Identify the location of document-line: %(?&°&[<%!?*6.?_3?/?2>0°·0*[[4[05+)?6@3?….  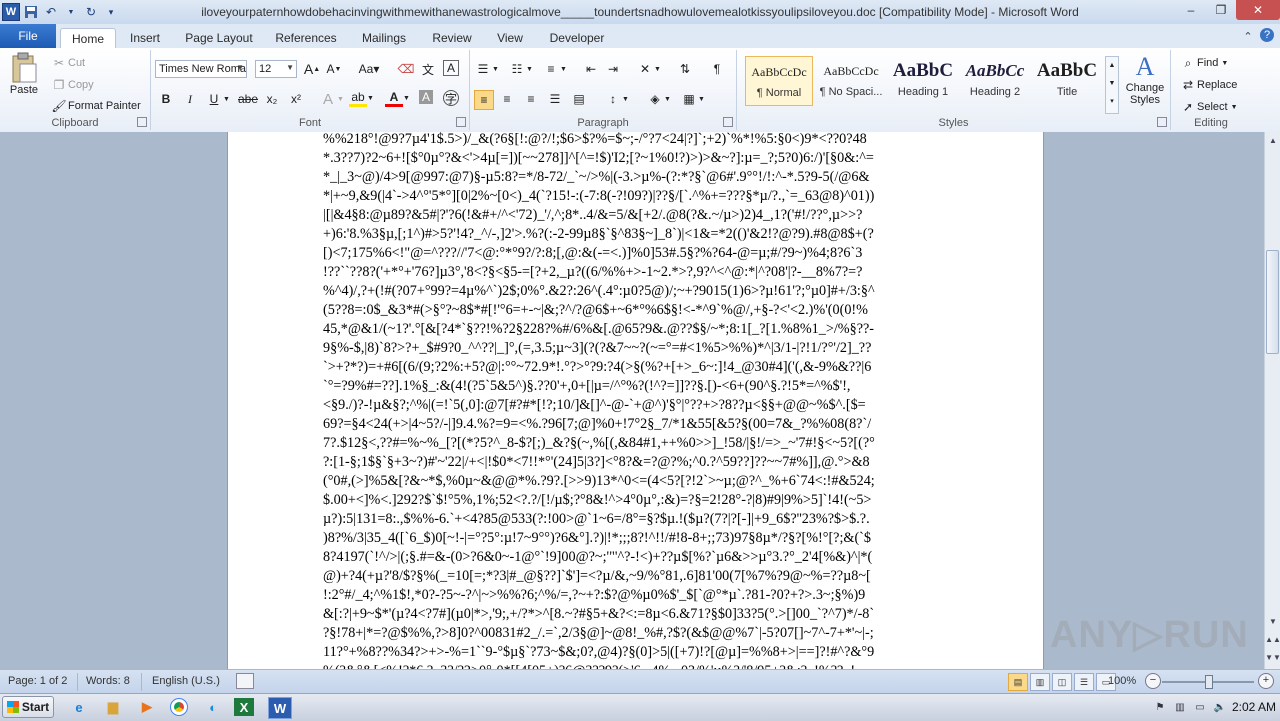
(635, 665).